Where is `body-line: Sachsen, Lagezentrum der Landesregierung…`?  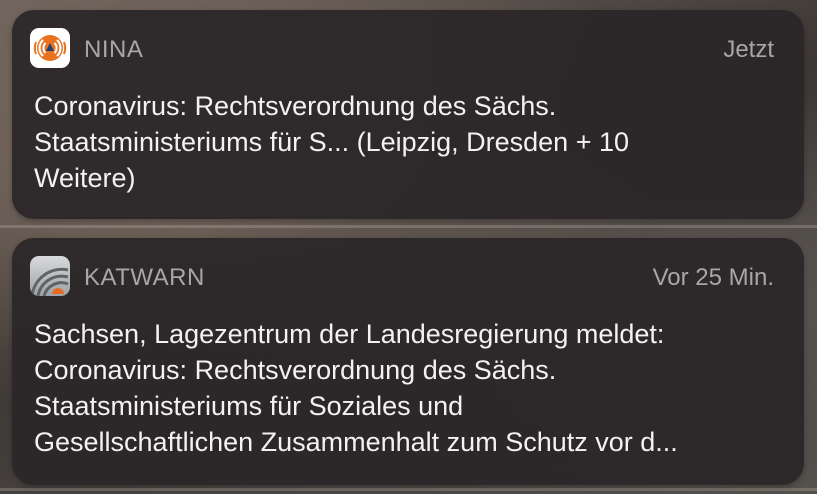 body-line: Sachsen, Lagezentrum der Landesregierung… is located at coordinates (349, 334).